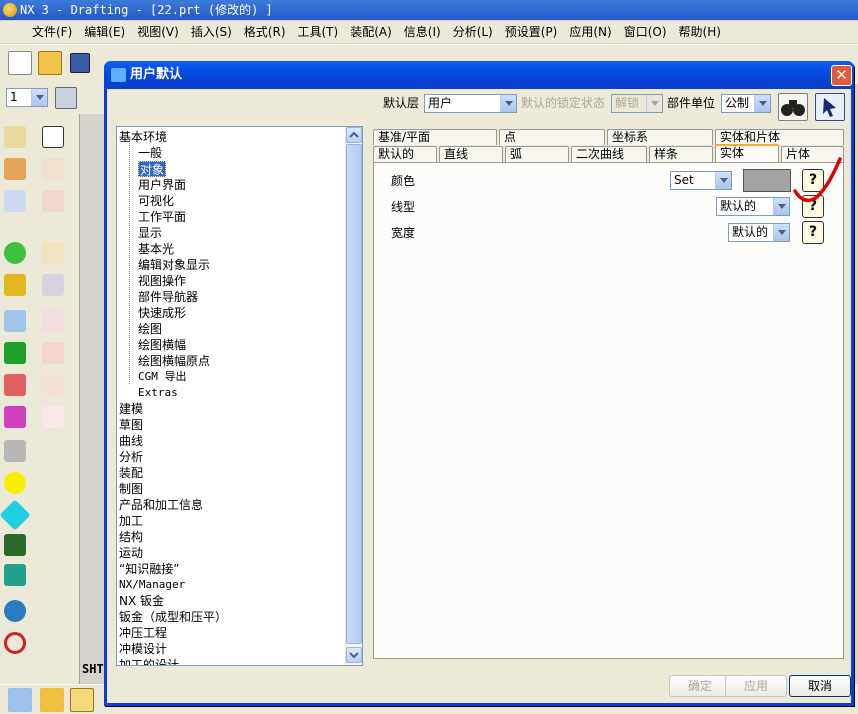 The width and height of the screenshot is (858, 714). Describe the element at coordinates (131, 473) in the screenshot. I see `tree-node-root: 装配` at that location.